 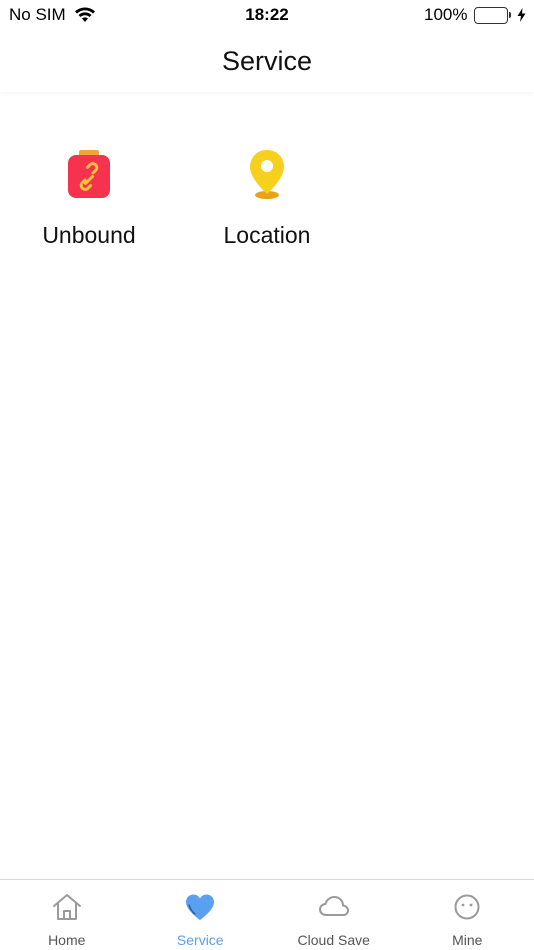 I want to click on tab-service: Service, so click(x=201, y=915).